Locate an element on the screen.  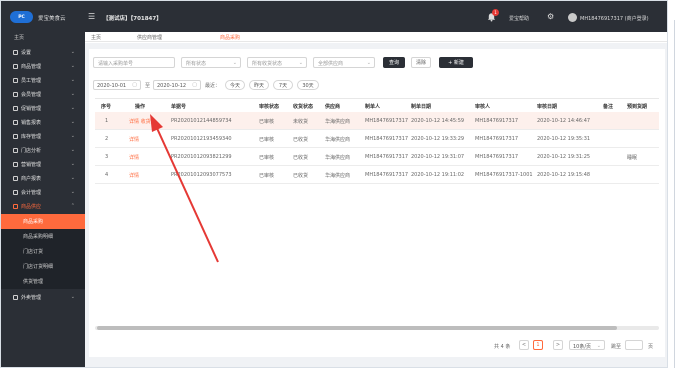
col-header-note: 备注 is located at coordinates (608, 107).